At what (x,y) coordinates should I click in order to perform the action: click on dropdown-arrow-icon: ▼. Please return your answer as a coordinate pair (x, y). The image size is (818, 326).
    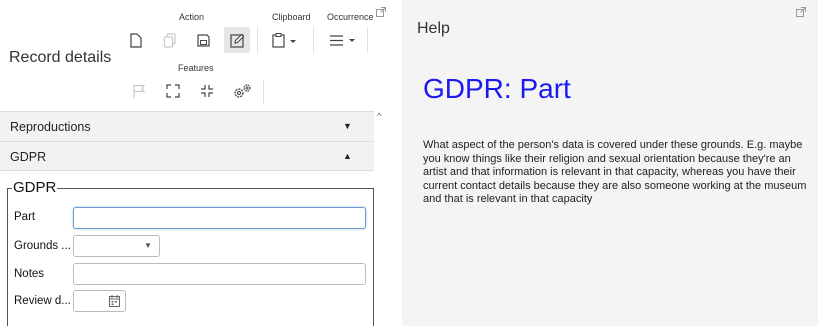
    Looking at the image, I should click on (148, 245).